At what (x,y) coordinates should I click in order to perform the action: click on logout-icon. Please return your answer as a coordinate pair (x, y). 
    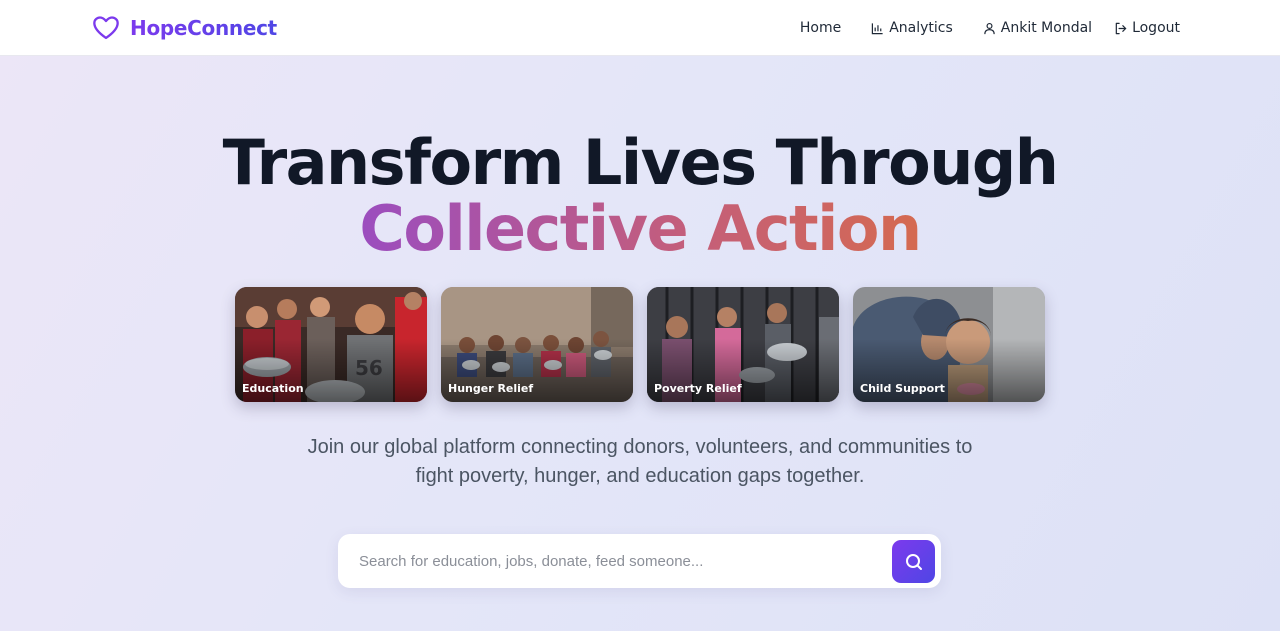
    Looking at the image, I should click on (1121, 28).